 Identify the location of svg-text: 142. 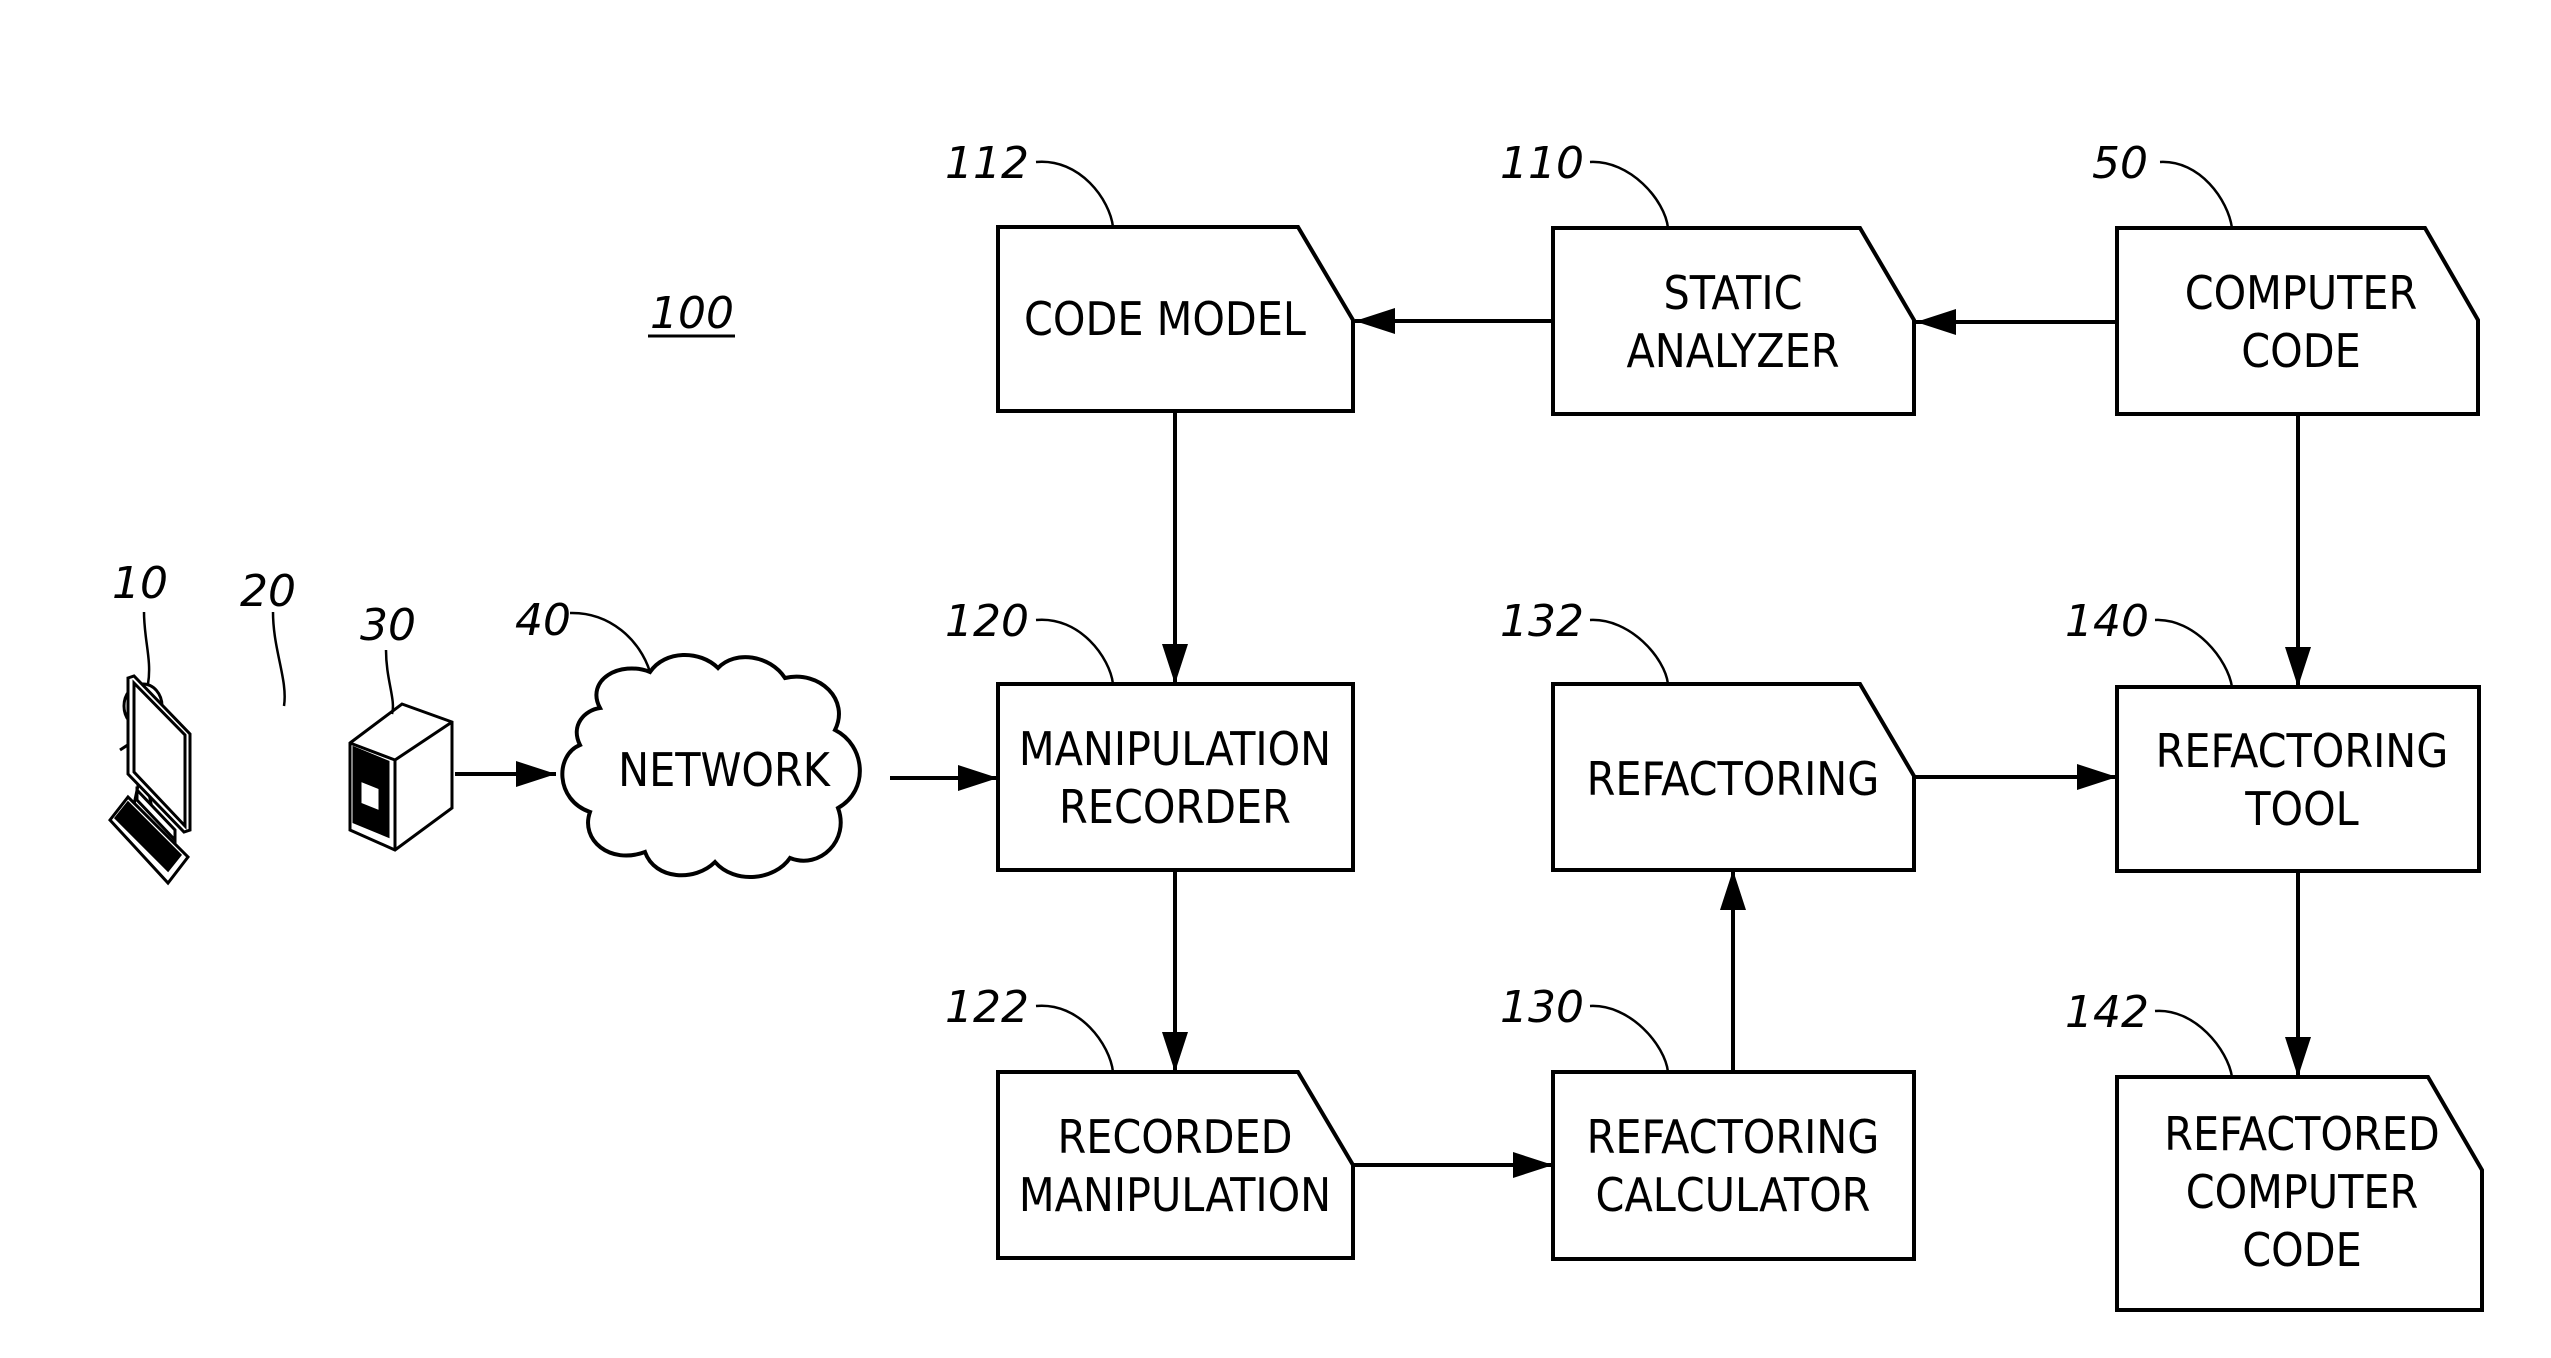
(2107, 1012).